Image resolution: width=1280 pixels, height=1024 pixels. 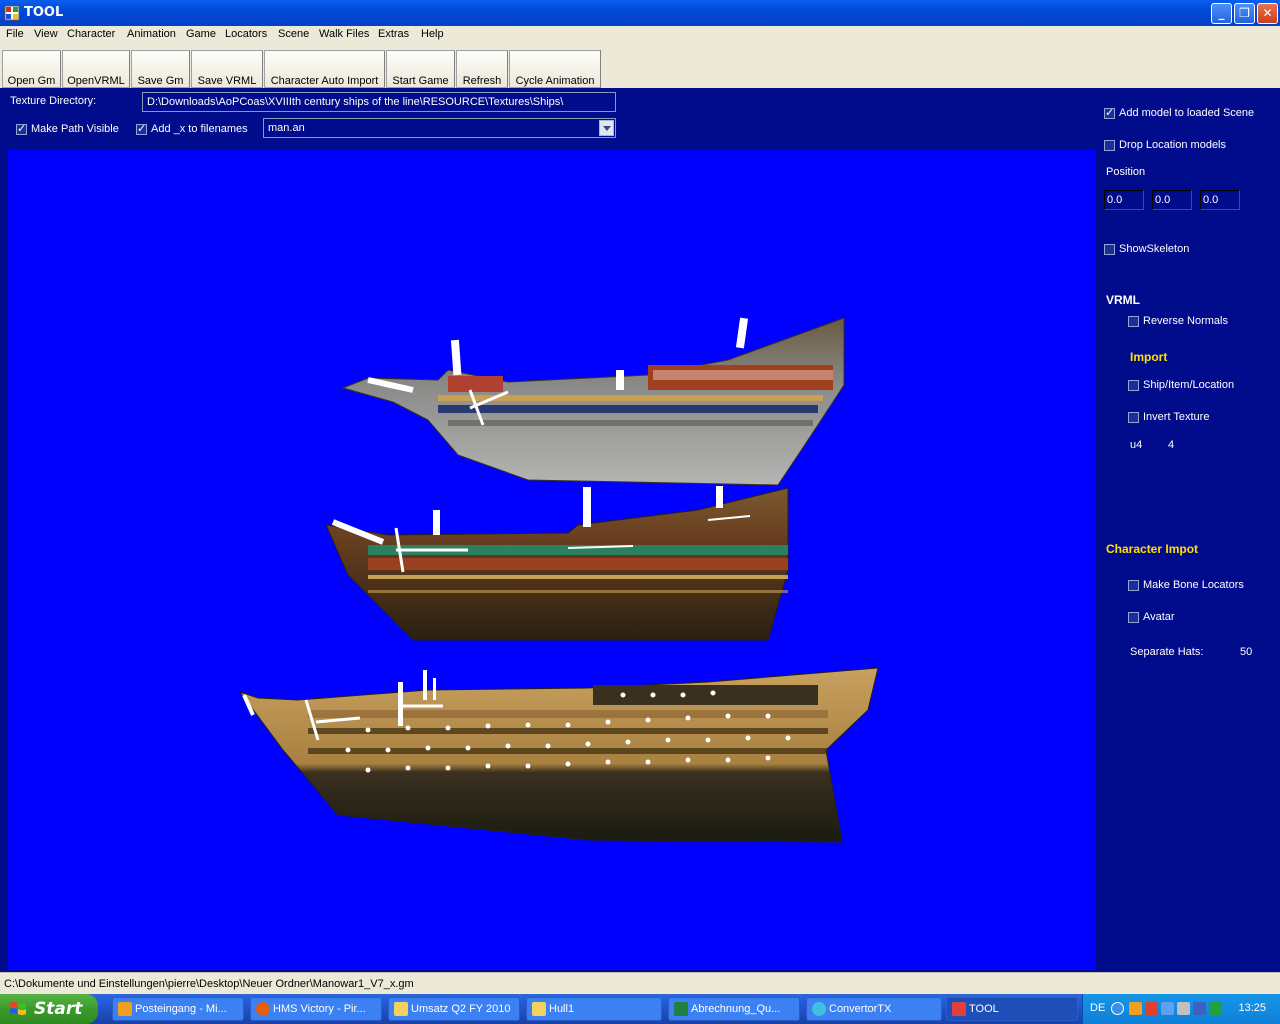 I want to click on reverse-normals-label: Reverse Normals, so click(x=1185, y=321).